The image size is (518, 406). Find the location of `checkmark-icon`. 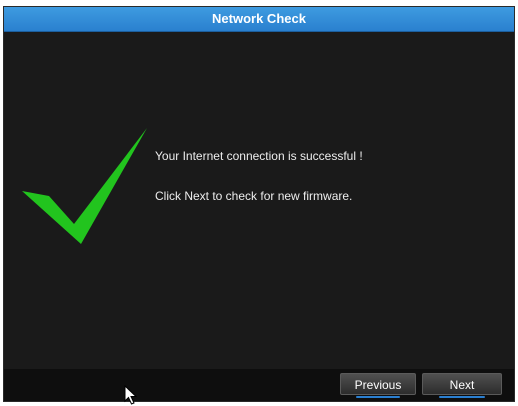

checkmark-icon is located at coordinates (84, 186).